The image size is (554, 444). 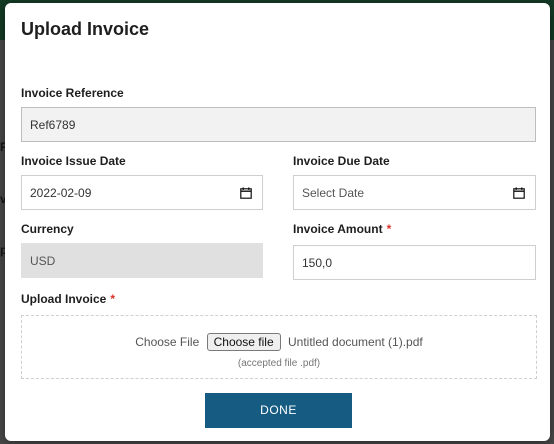 What do you see at coordinates (72, 93) in the screenshot?
I see `invoice-reference-label: Invoice Reference` at bounding box center [72, 93].